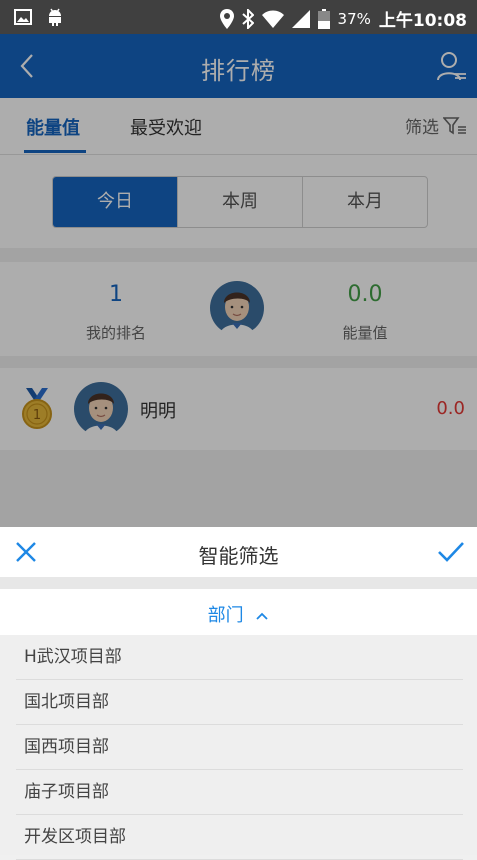  I want to click on department-toggle: 部门, so click(238, 612).